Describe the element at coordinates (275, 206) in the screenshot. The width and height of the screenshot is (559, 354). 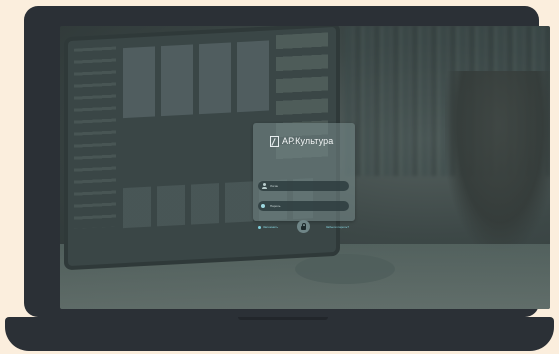
I see `password-placeholder: Пароль` at that location.